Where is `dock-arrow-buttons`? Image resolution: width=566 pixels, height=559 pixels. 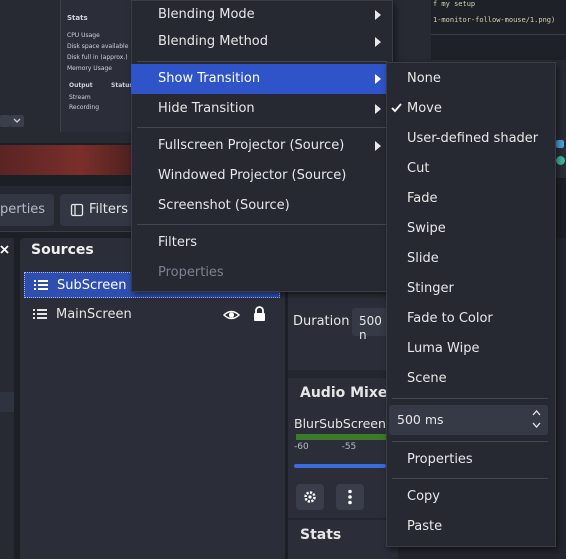 dock-arrow-buttons is located at coordinates (15, 122).